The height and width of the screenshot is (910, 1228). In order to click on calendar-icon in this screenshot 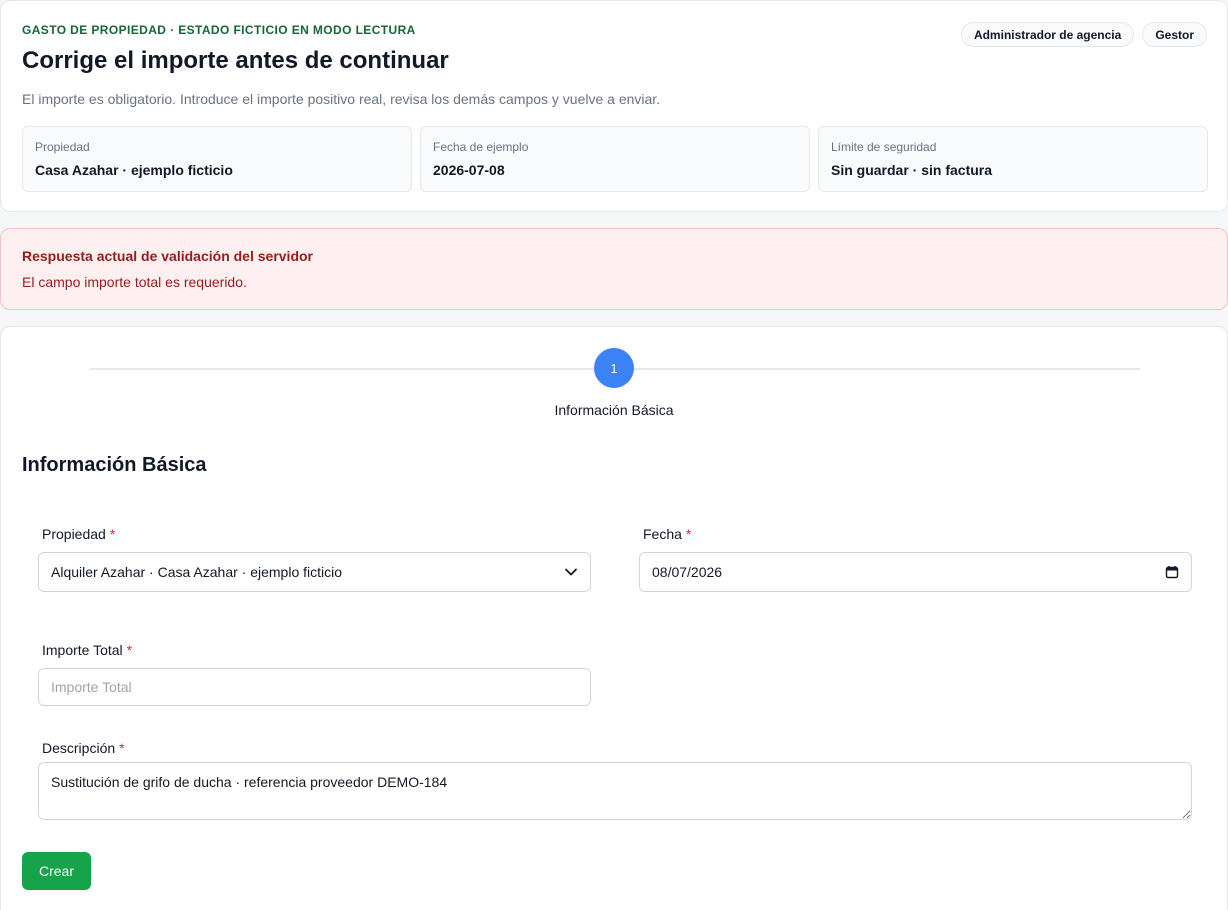, I will do `click(1172, 572)`.